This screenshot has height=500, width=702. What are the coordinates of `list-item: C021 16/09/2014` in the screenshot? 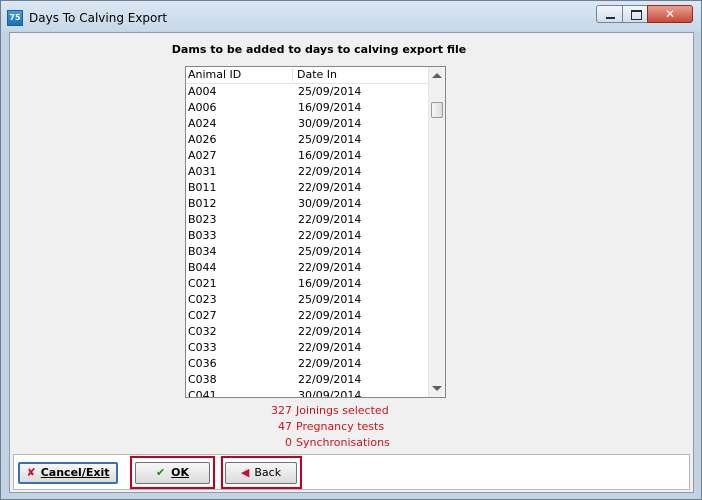 It's located at (308, 284).